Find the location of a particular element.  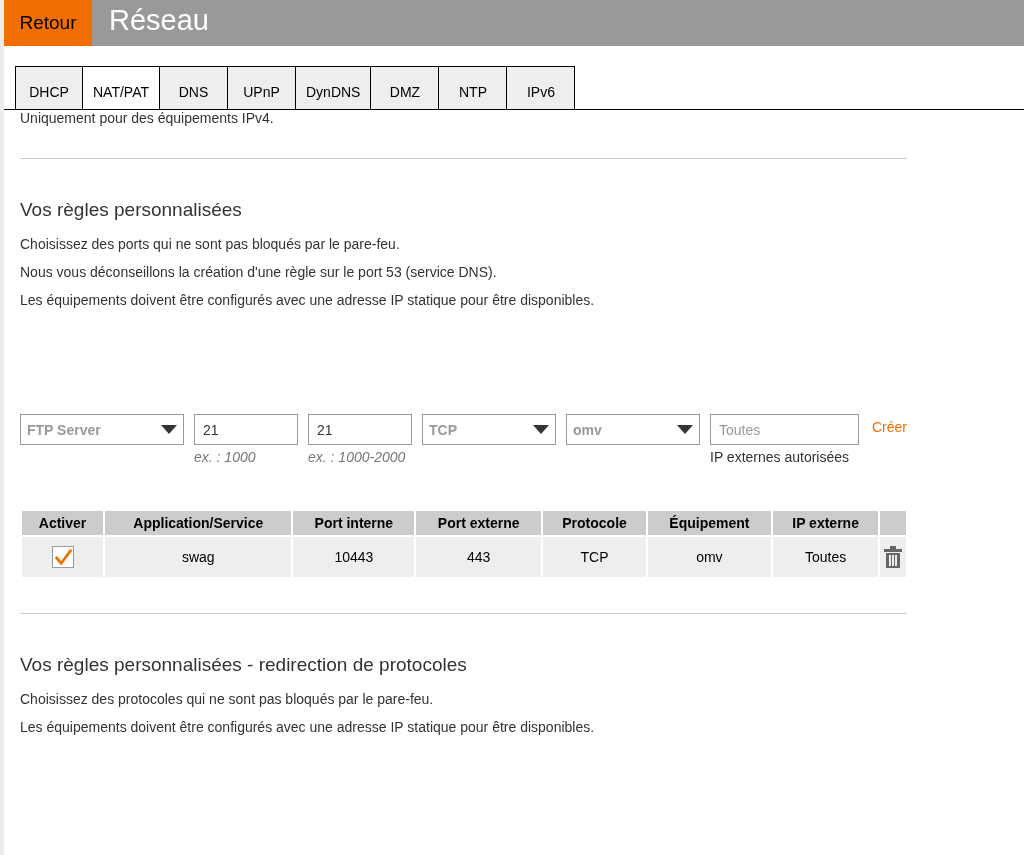

column-header: Équipement is located at coordinates (709, 523).